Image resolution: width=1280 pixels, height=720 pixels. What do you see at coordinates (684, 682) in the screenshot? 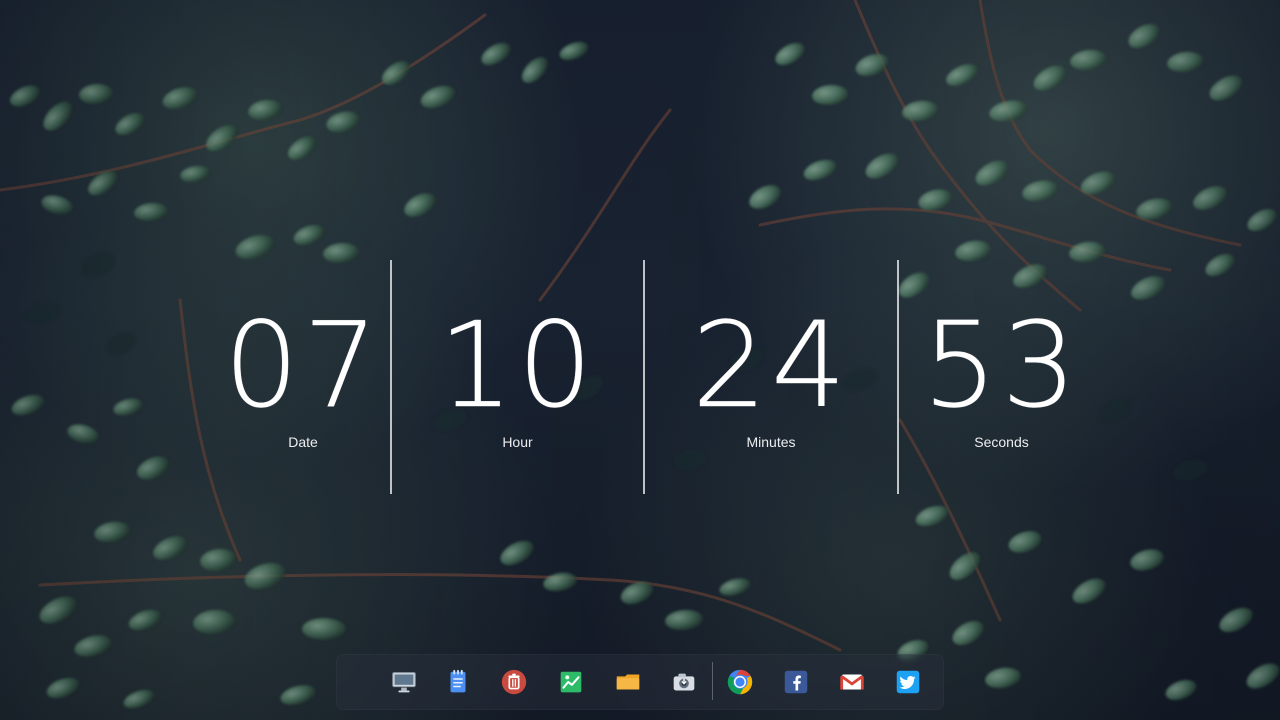
I see `camera-icon` at bounding box center [684, 682].